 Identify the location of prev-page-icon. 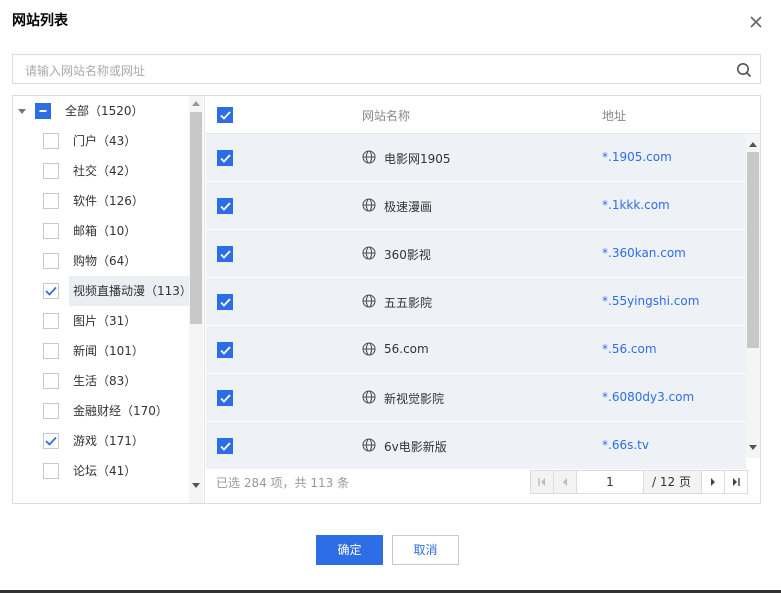
(565, 482).